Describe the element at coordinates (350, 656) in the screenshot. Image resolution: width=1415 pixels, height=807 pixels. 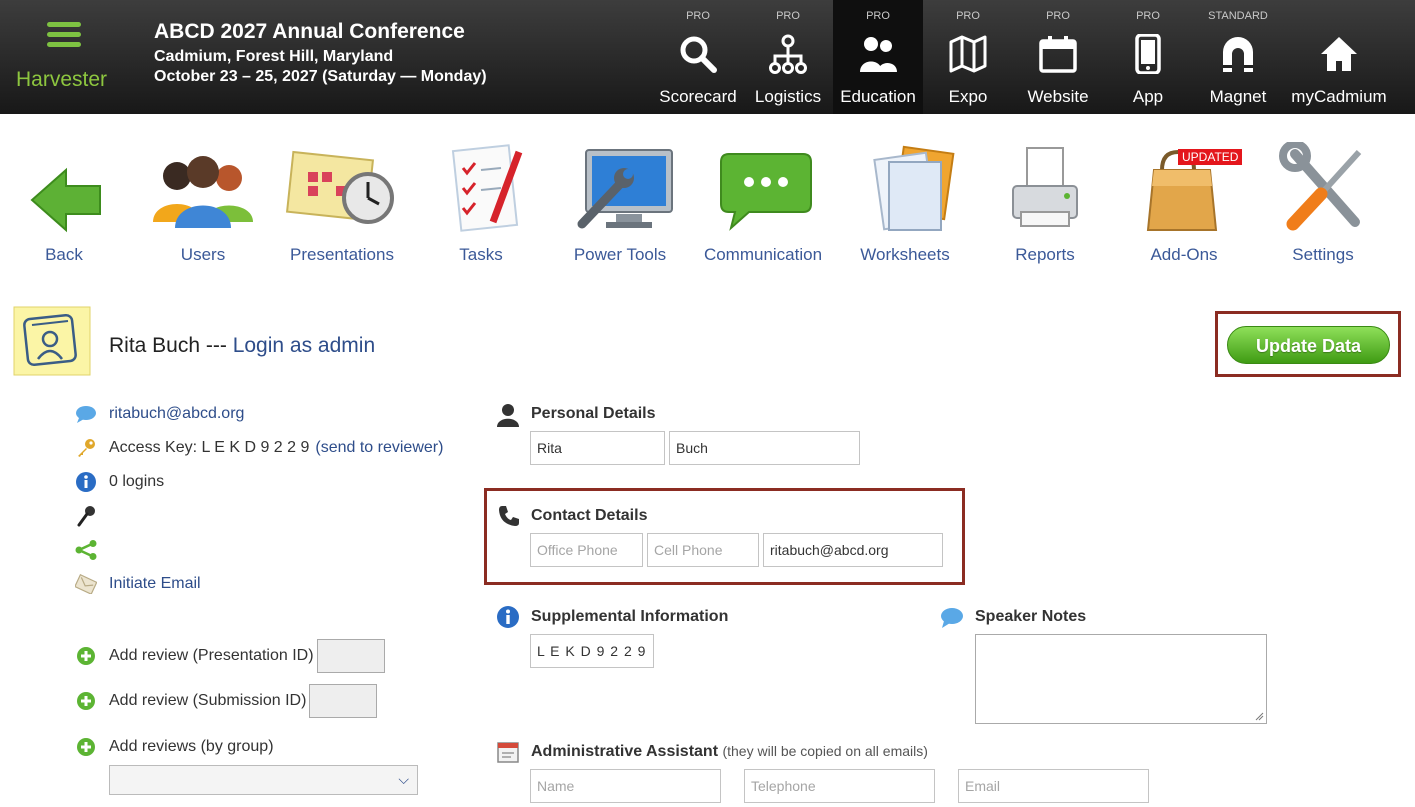
I see `presentation-id-input` at that location.